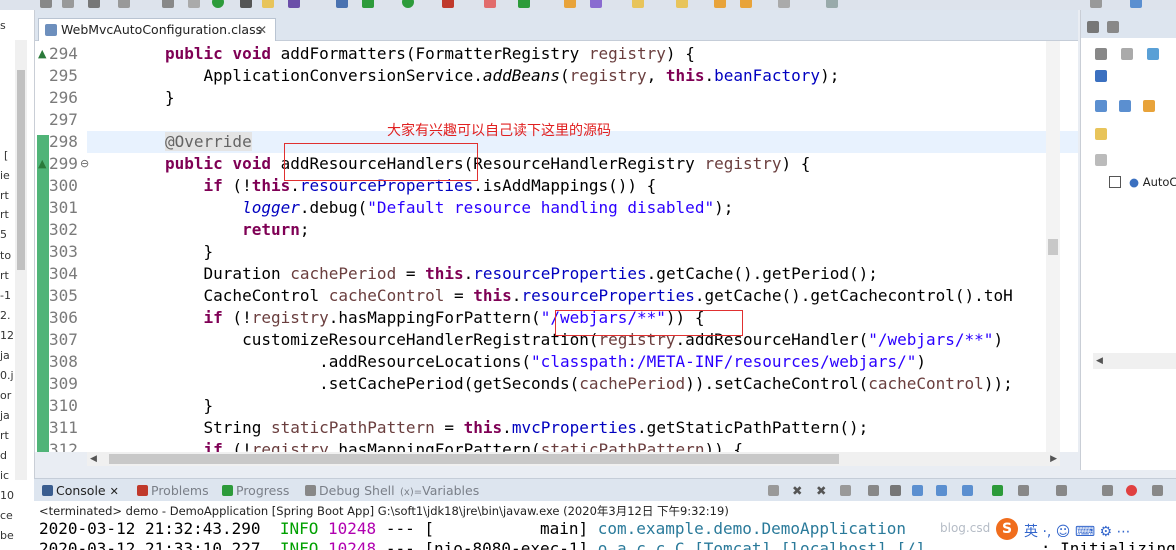 This screenshot has width=1176, height=550. What do you see at coordinates (1093, 27) in the screenshot?
I see `close-icon` at bounding box center [1093, 27].